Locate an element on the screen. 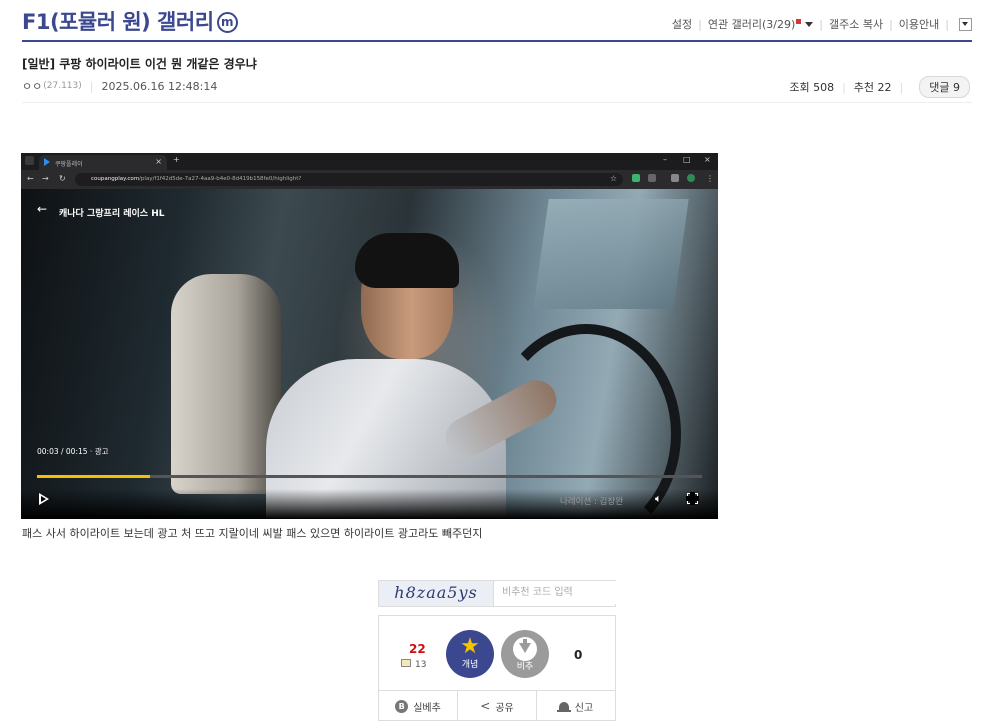  author-ip: (27.113) is located at coordinates (62, 86).